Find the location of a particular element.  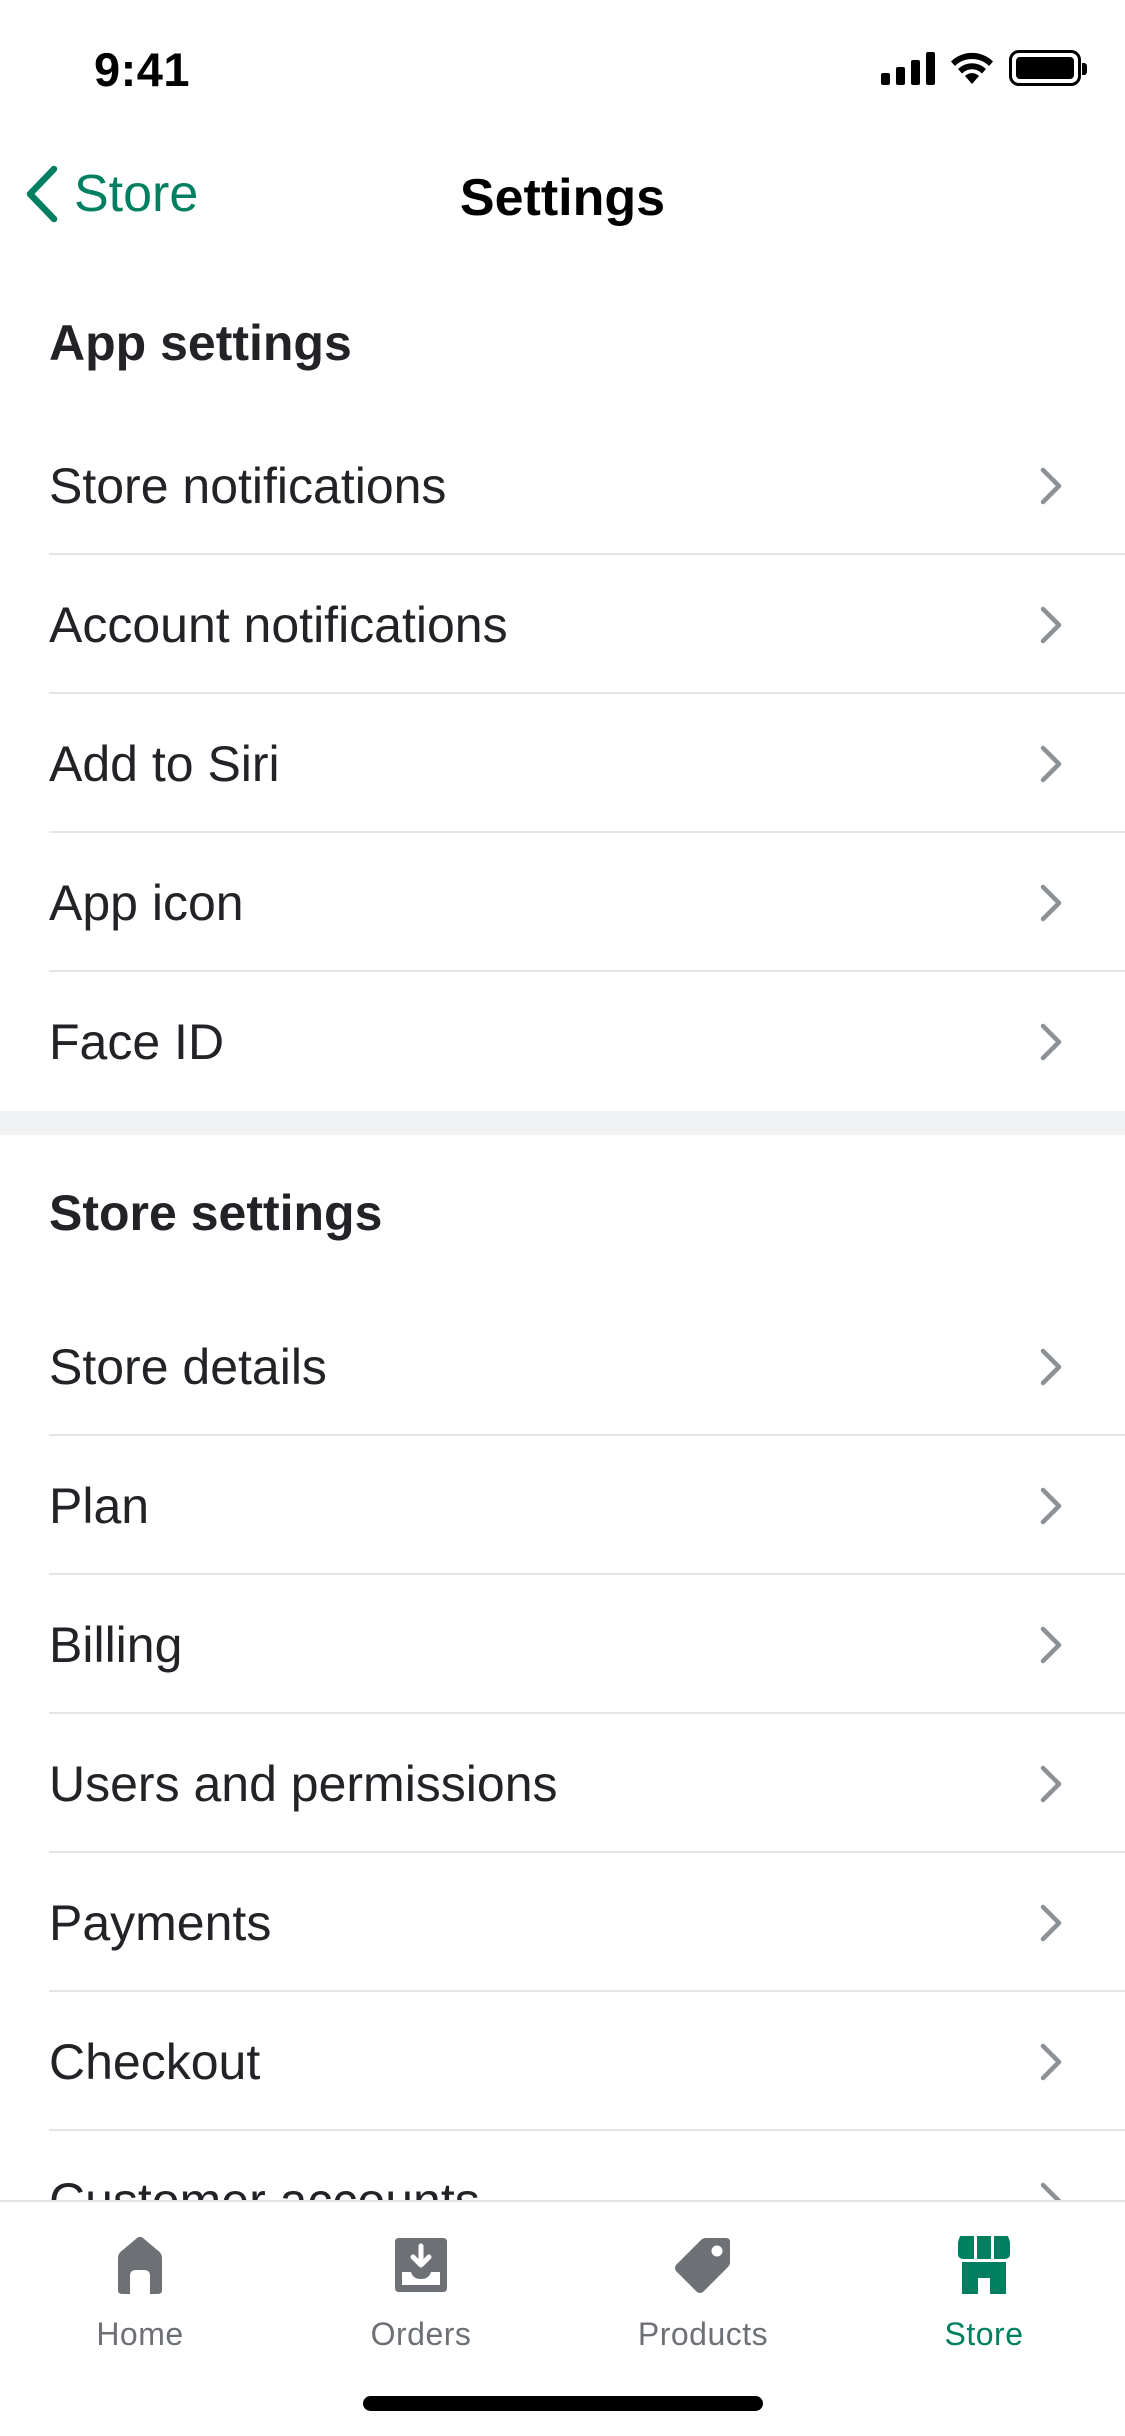

navigation-bar: Settings Store is located at coordinates (562, 198).